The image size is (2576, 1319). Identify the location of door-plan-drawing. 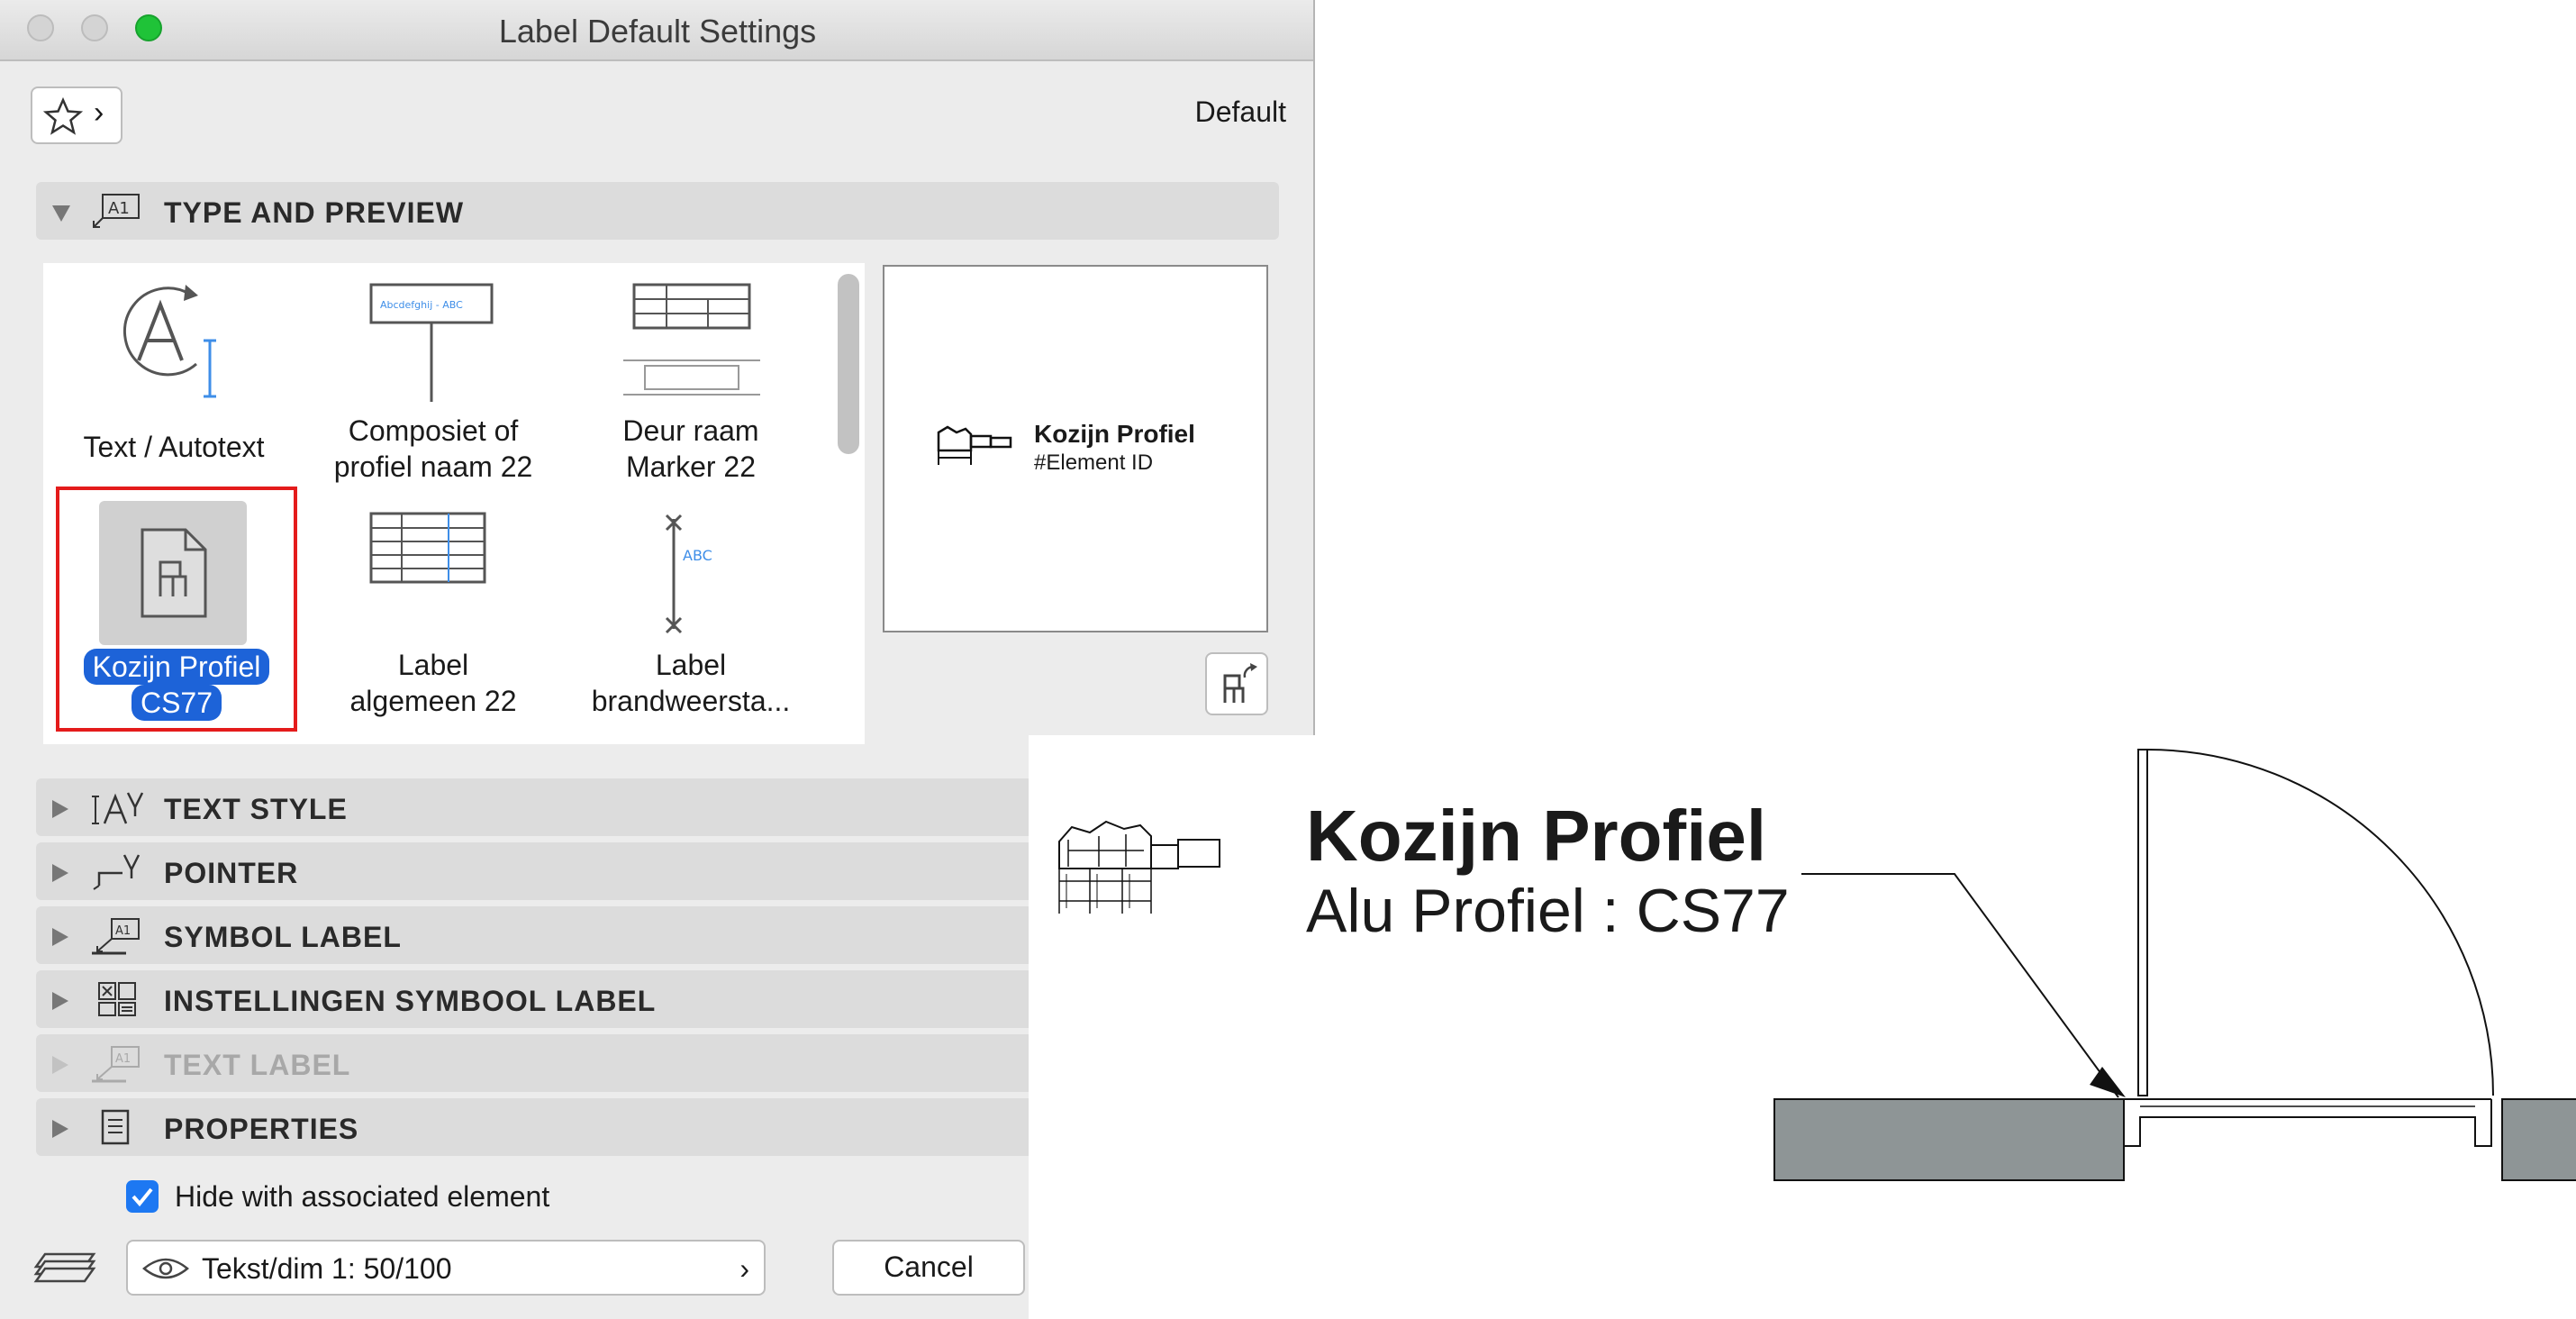
(2174, 965).